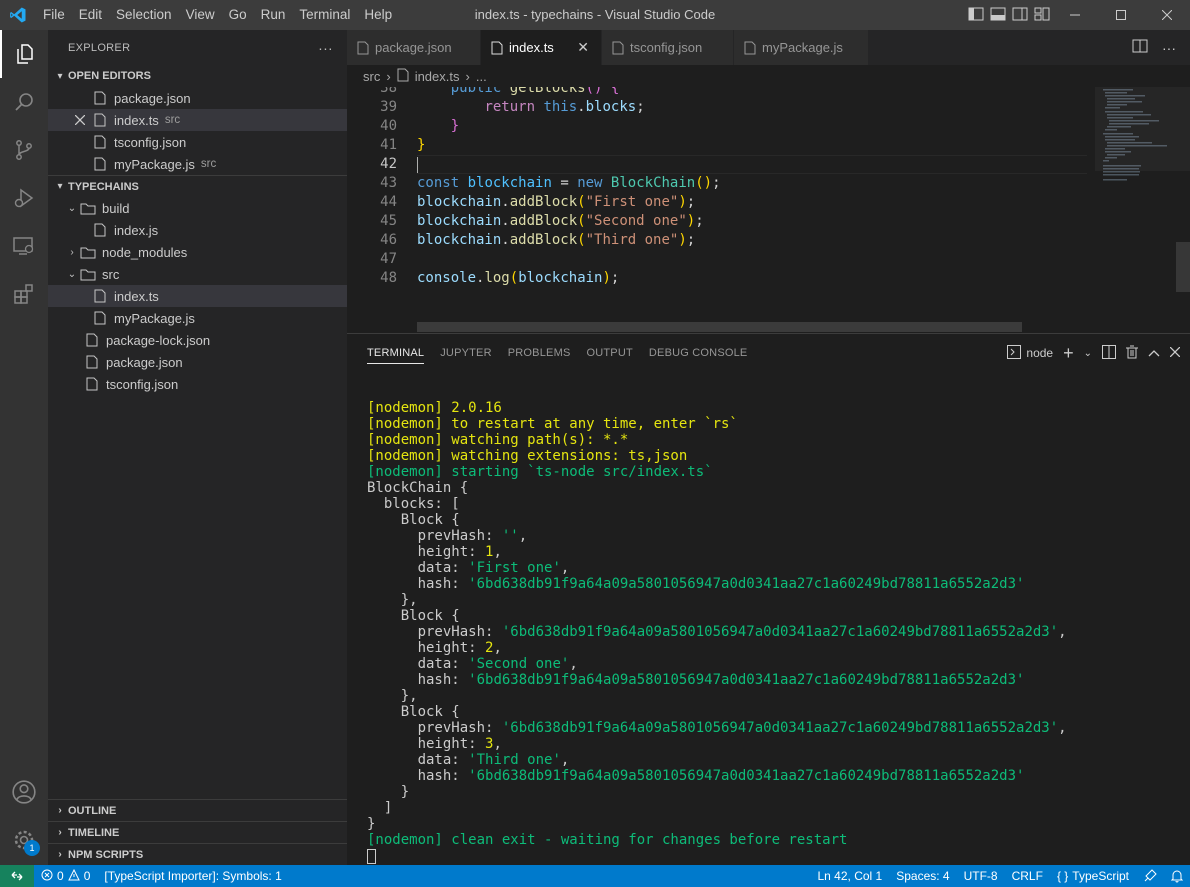  I want to click on tab-tsconfig: tsconfig.json, so click(668, 47).